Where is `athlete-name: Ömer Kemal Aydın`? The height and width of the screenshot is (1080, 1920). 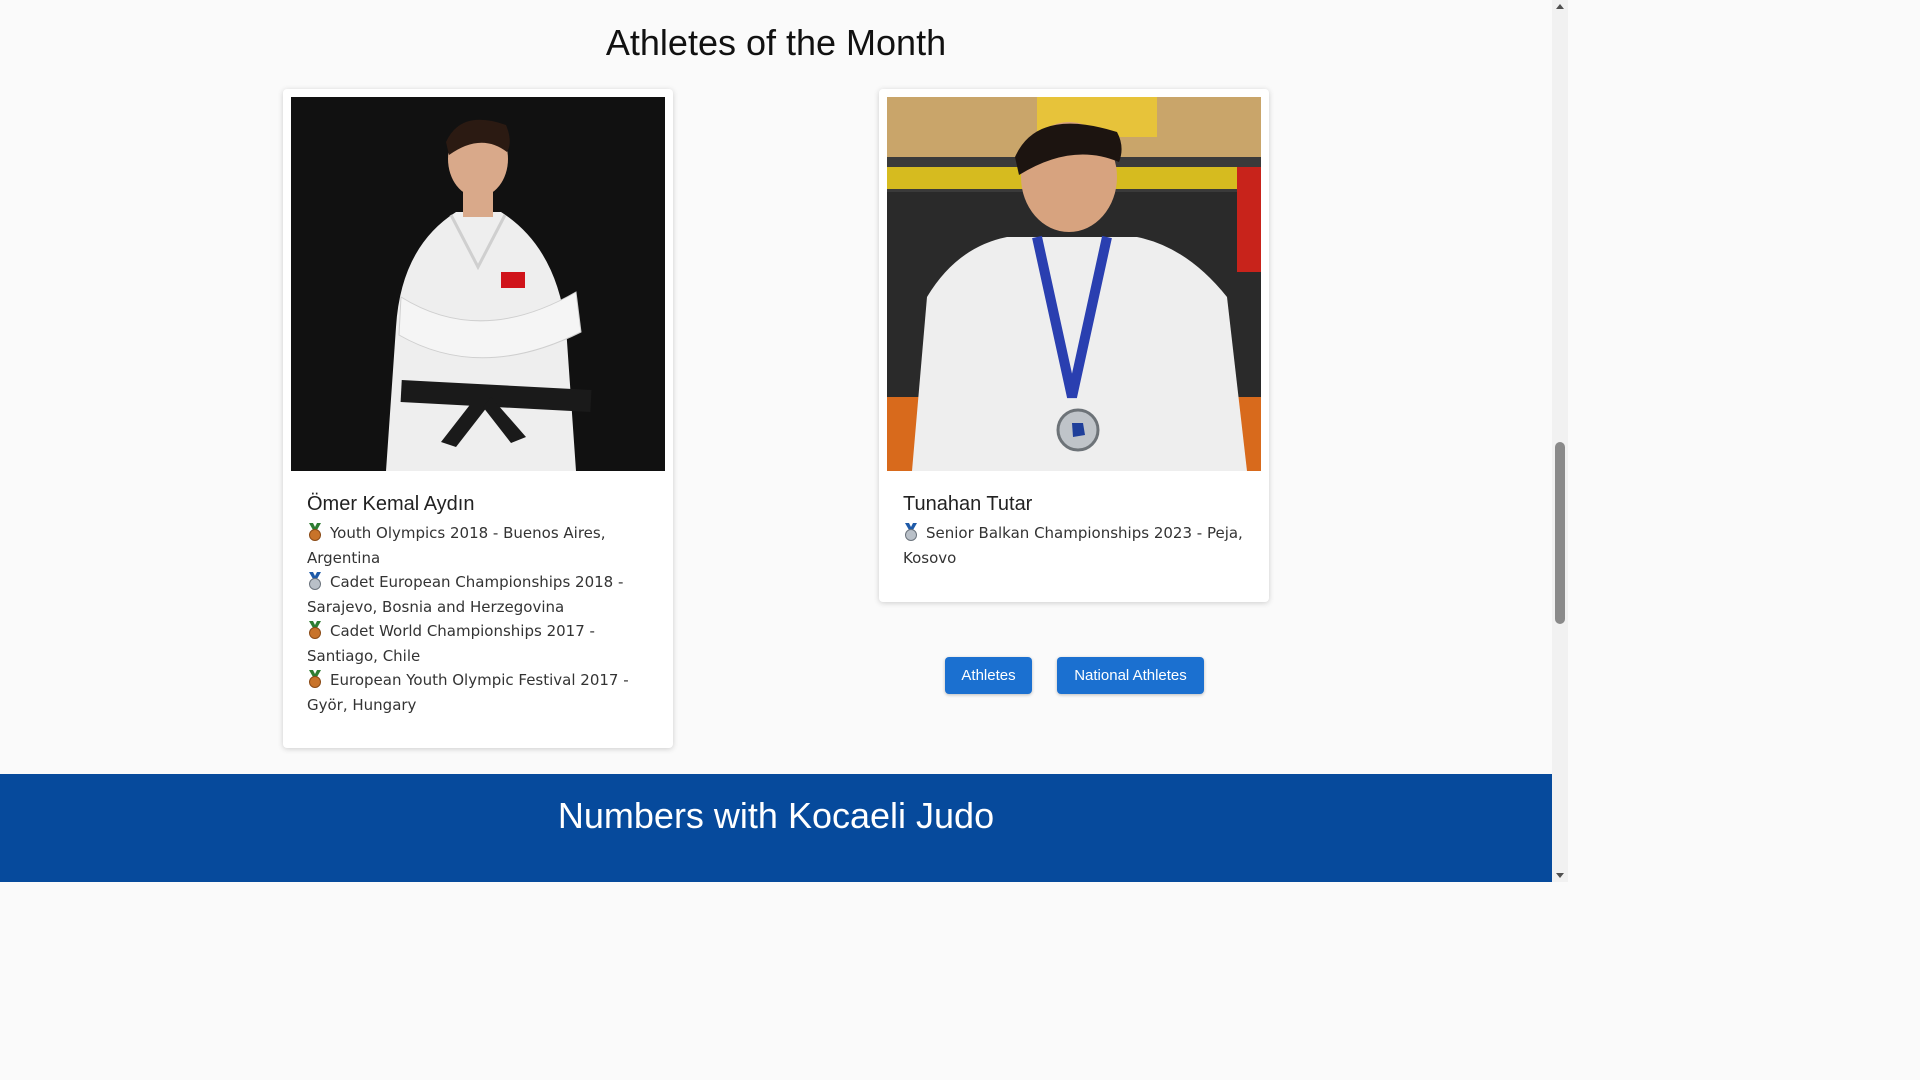
athlete-name: Ömer Kemal Aydın is located at coordinates (391, 504).